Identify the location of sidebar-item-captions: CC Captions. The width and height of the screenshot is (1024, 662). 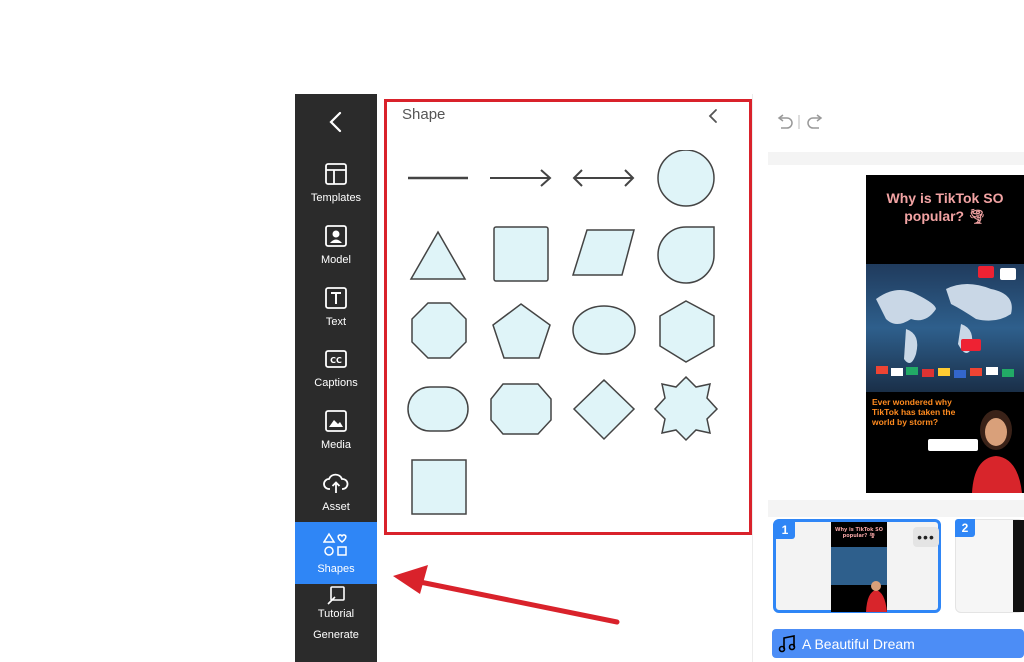
(336, 367).